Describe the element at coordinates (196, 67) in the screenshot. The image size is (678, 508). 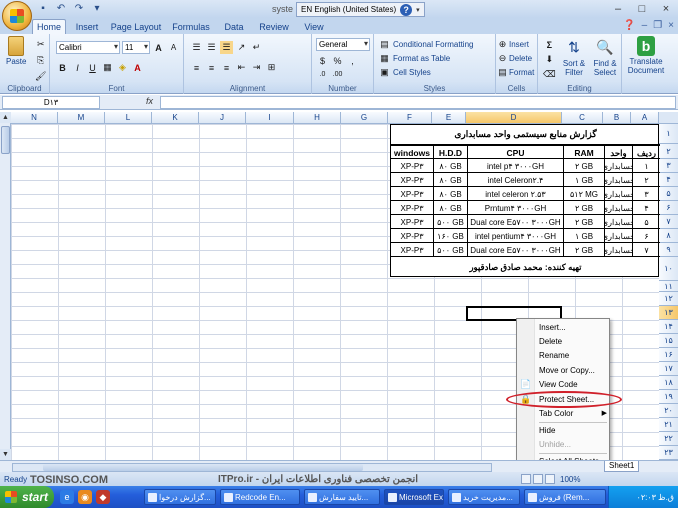
I see `align-left-icon: ≡` at that location.